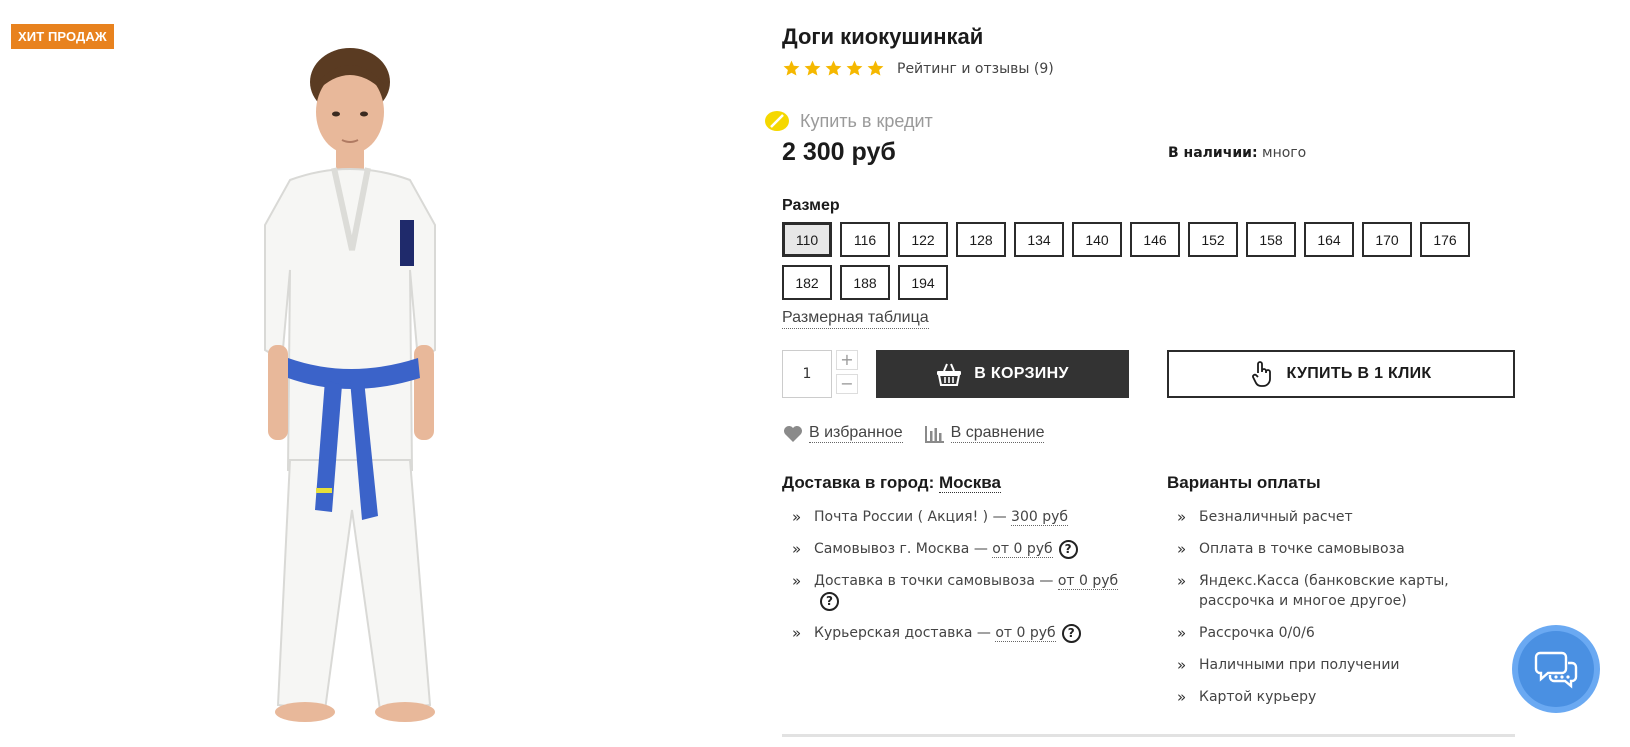 The width and height of the screenshot is (1630, 747). What do you see at coordinates (901, 549) in the screenshot?
I see `delivery-option-label: Самовывоз г. Москва —` at bounding box center [901, 549].